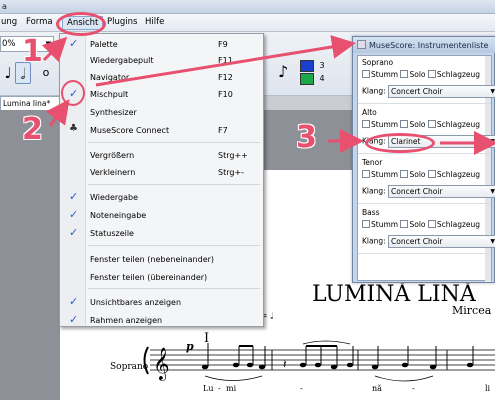 This screenshot has height=400, width=495. Describe the element at coordinates (225, 61) in the screenshot. I see `annotation-arrow-window` at that location.